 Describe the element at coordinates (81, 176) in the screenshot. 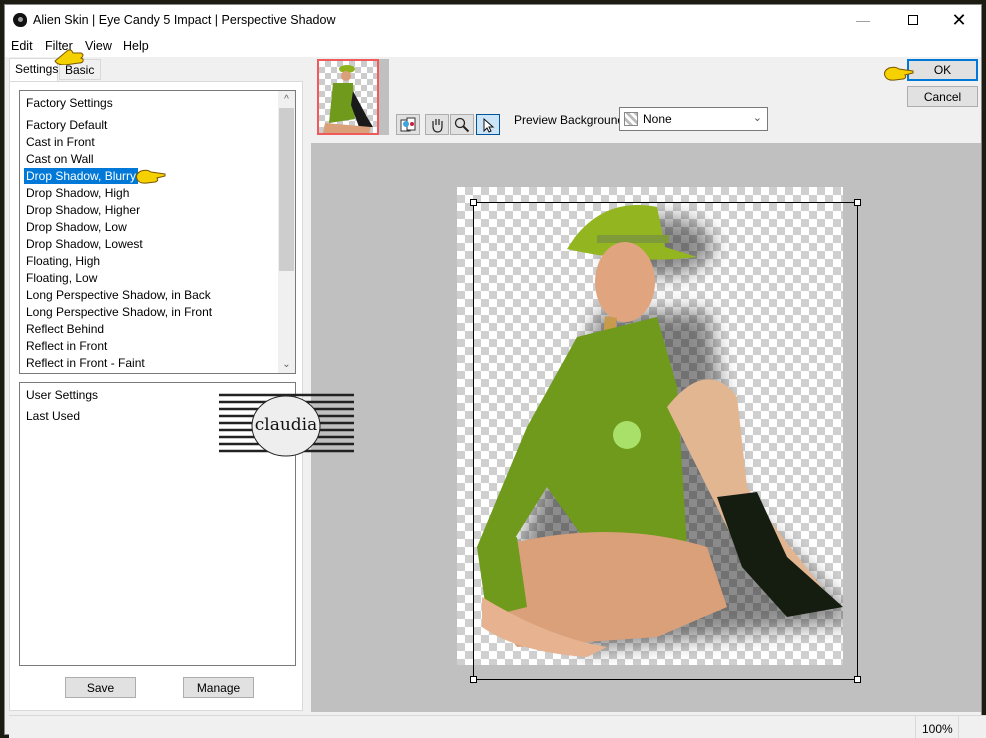

I see `list-item: Drop Shadow, Blurry` at that location.